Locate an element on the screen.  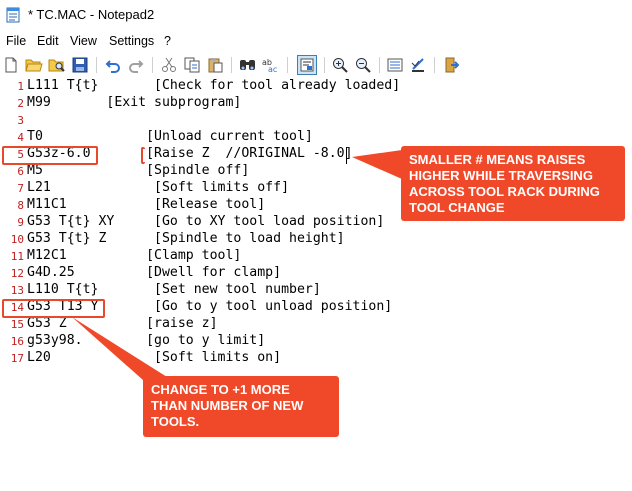
svg-text: ac is located at coordinates (272, 69).